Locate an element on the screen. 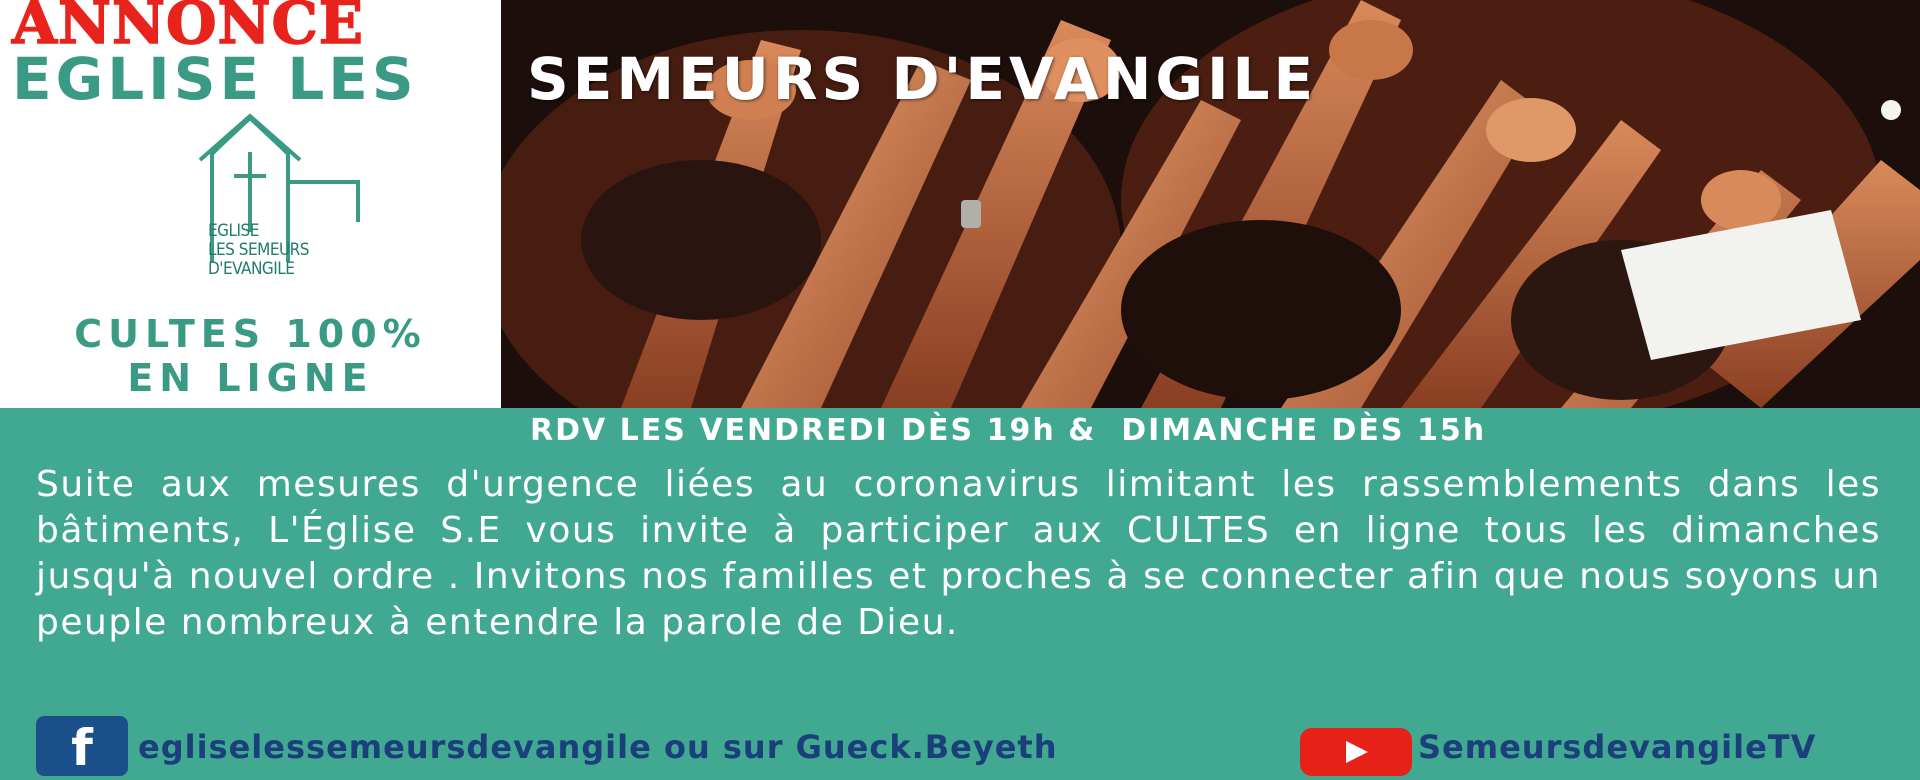  play-icon is located at coordinates (1357, 752).